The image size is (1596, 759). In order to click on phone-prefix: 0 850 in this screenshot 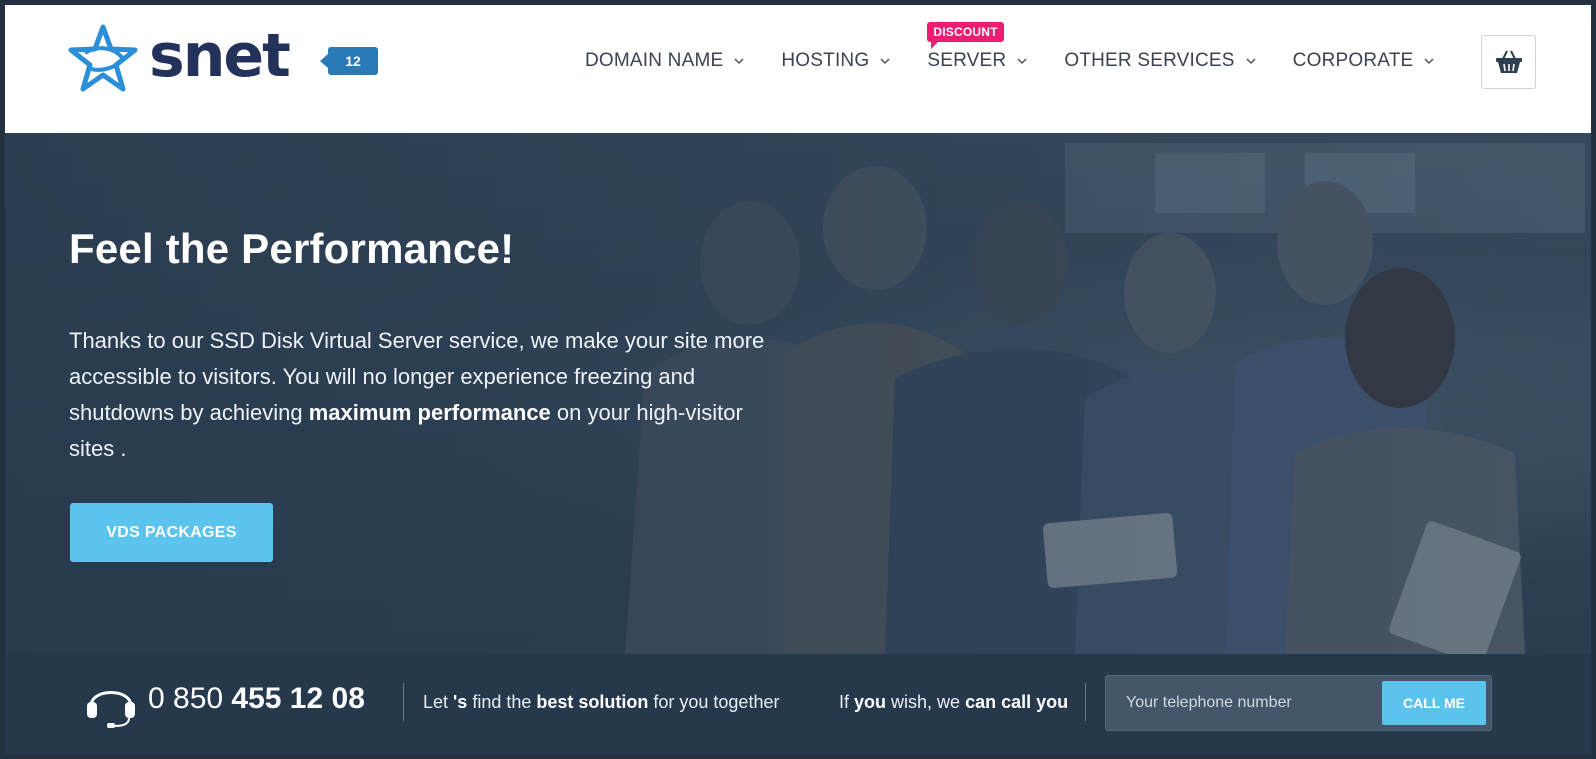, I will do `click(190, 698)`.